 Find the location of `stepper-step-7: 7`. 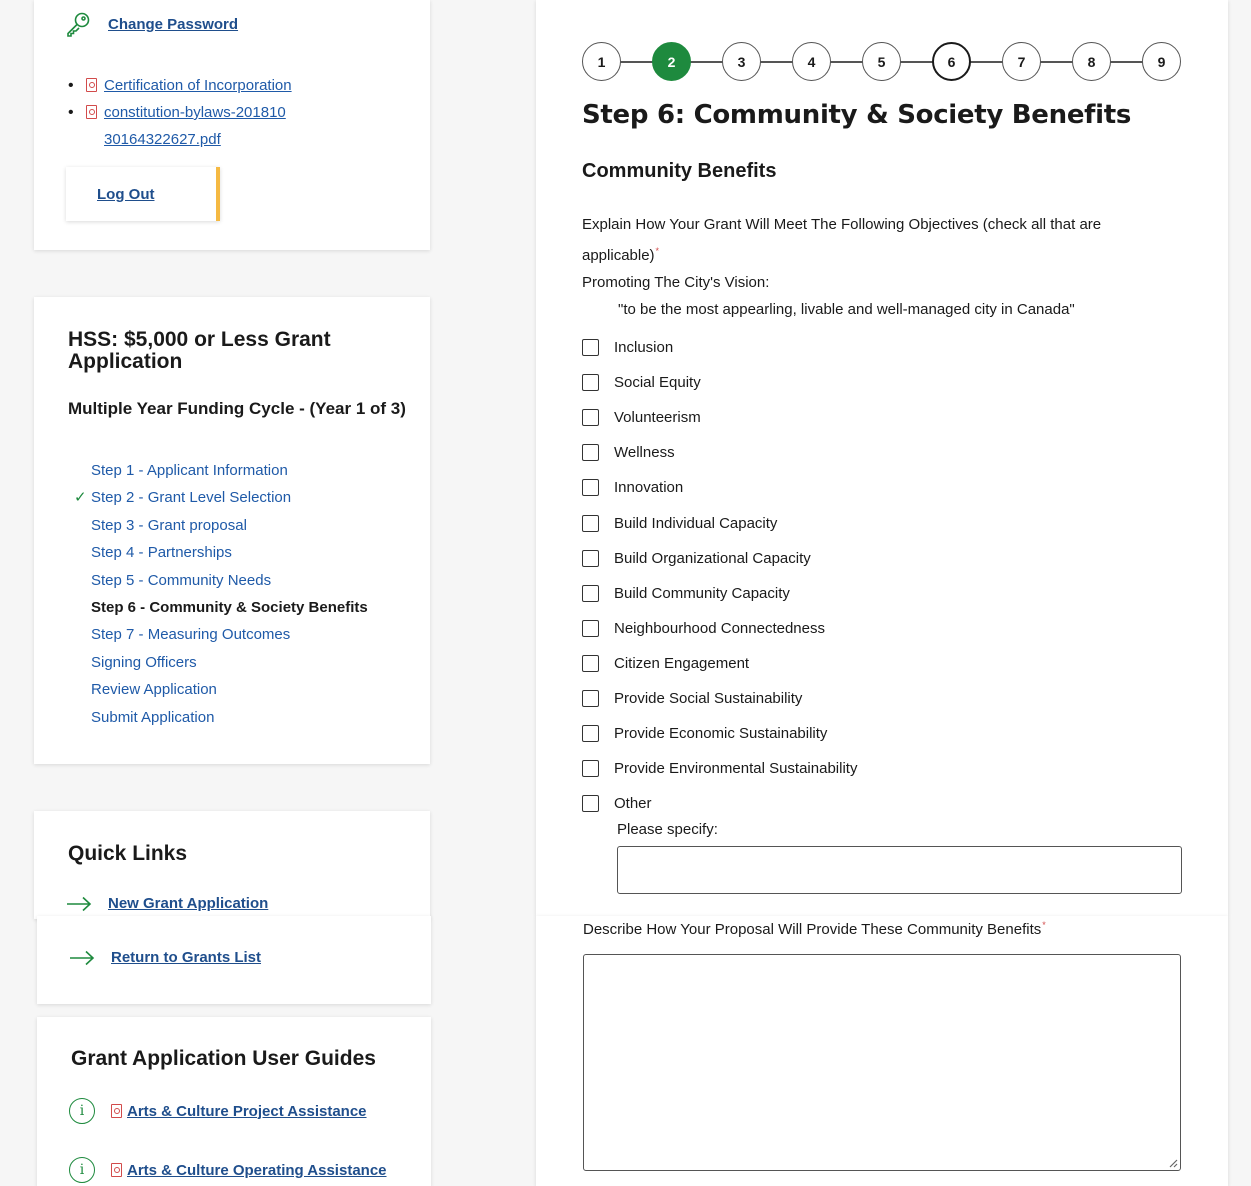

stepper-step-7: 7 is located at coordinates (1021, 61).